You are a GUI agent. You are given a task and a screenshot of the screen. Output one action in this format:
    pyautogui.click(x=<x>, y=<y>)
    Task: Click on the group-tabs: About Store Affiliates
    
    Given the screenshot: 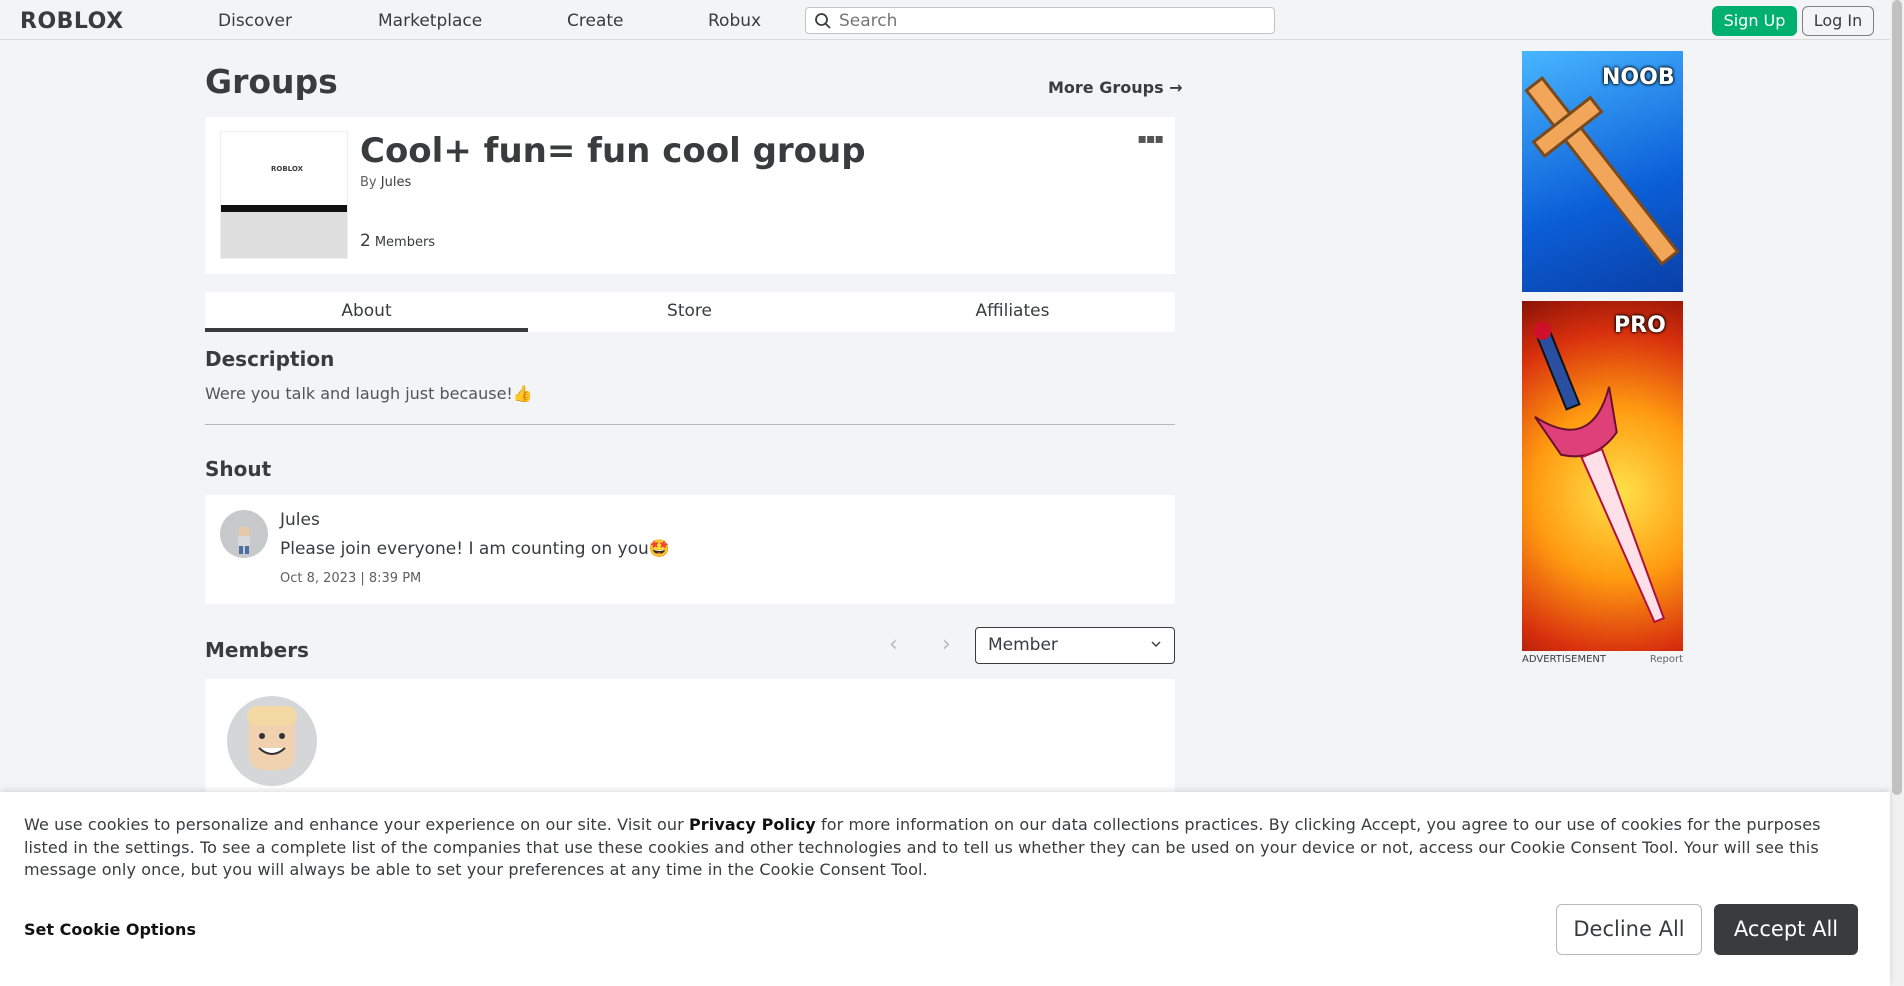 What is the action you would take?
    pyautogui.click(x=690, y=312)
    